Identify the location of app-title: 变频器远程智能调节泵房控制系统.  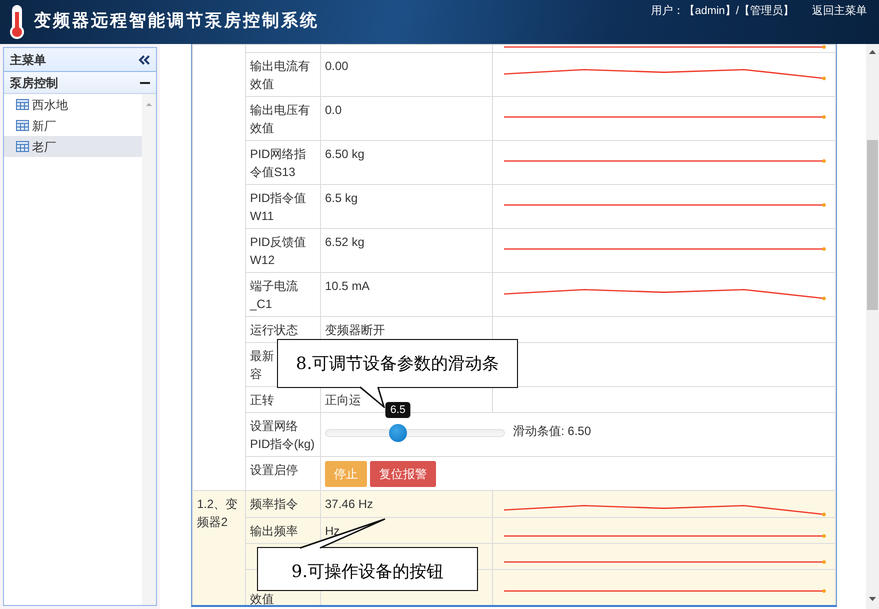
(176, 22).